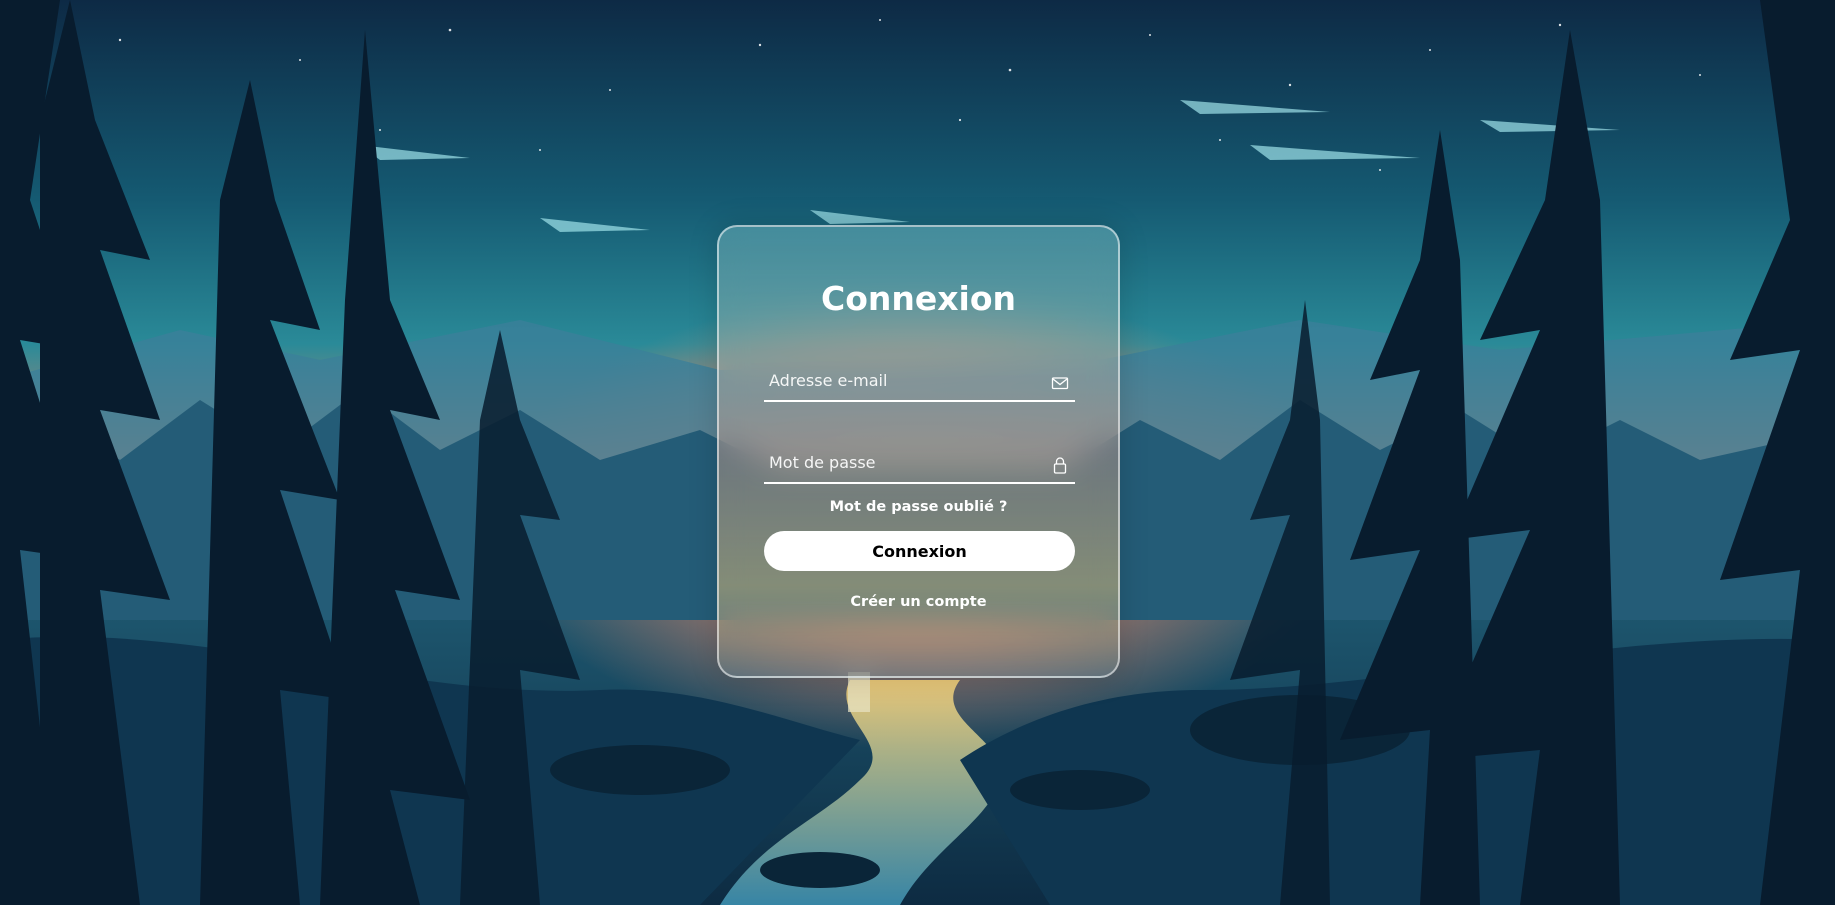 This screenshot has height=905, width=1835. I want to click on stars, so click(909, 95).